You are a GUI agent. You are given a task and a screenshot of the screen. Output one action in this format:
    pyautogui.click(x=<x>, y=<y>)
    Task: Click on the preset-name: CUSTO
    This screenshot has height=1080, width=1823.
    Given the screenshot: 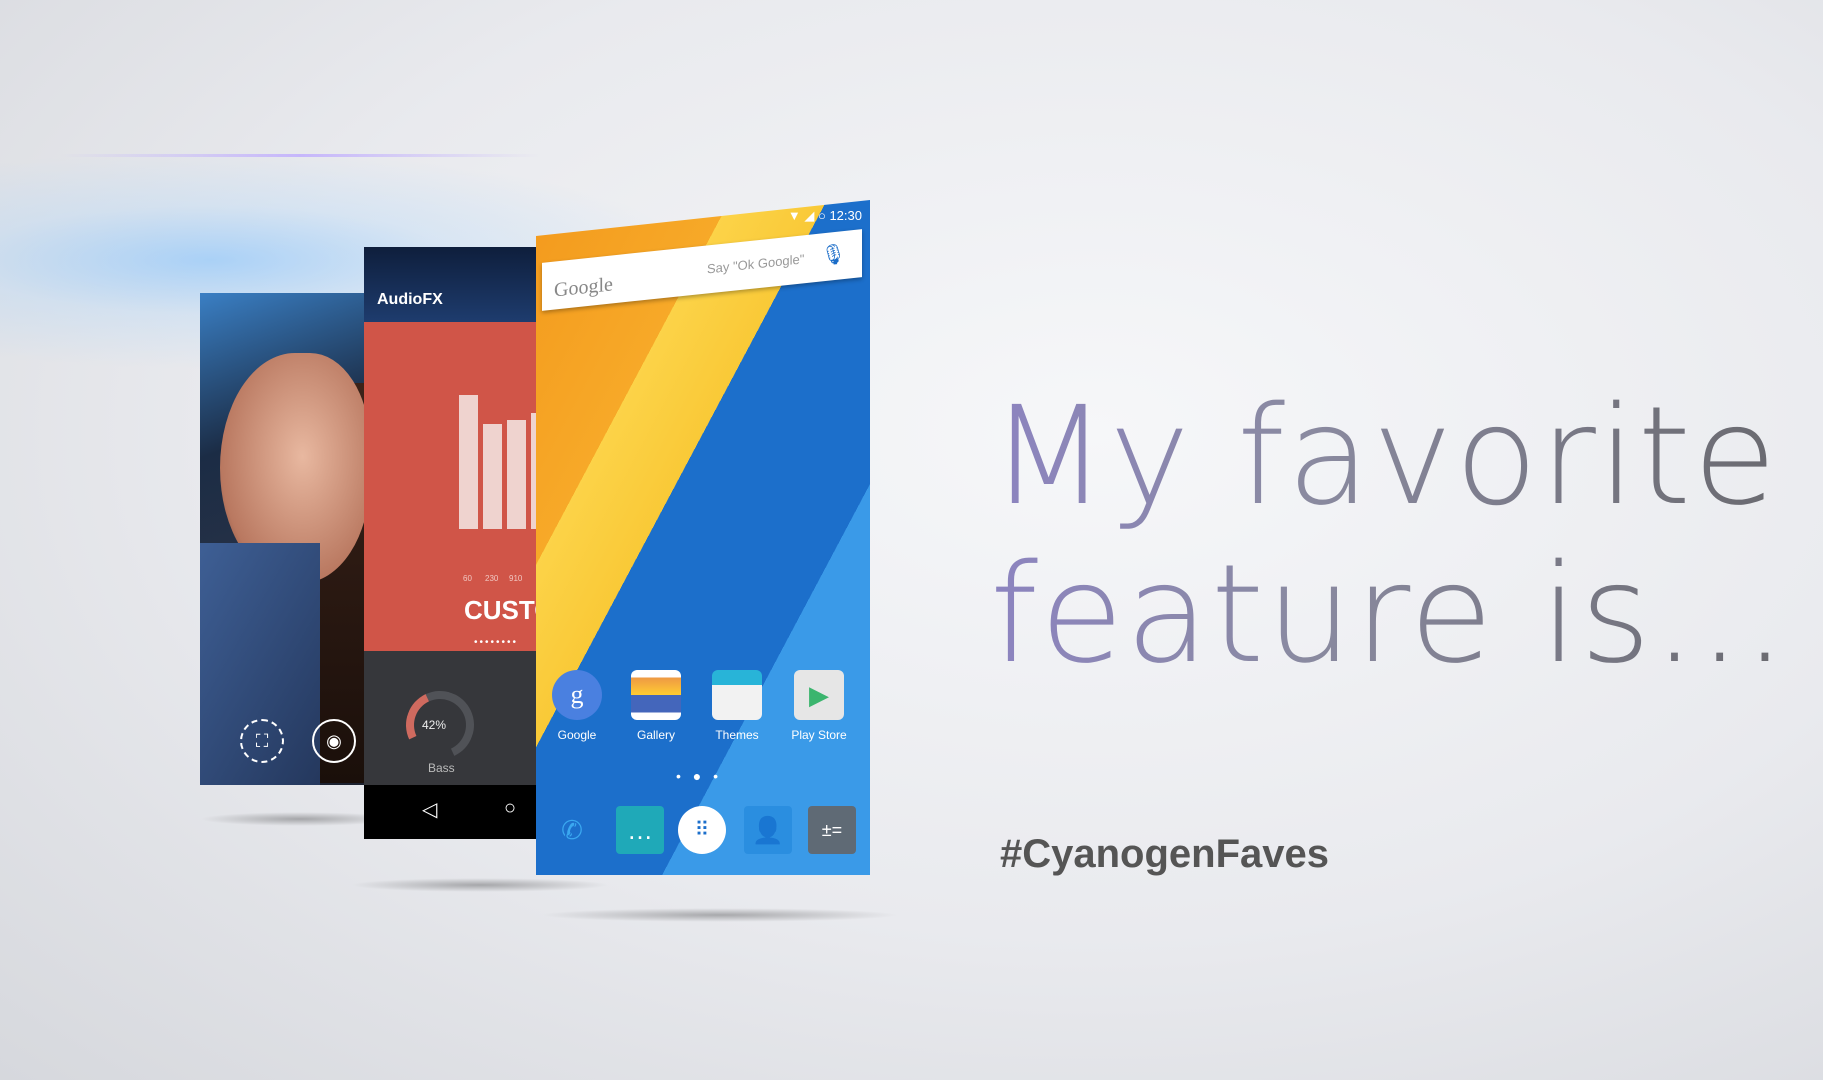 What is the action you would take?
    pyautogui.click(x=501, y=610)
    